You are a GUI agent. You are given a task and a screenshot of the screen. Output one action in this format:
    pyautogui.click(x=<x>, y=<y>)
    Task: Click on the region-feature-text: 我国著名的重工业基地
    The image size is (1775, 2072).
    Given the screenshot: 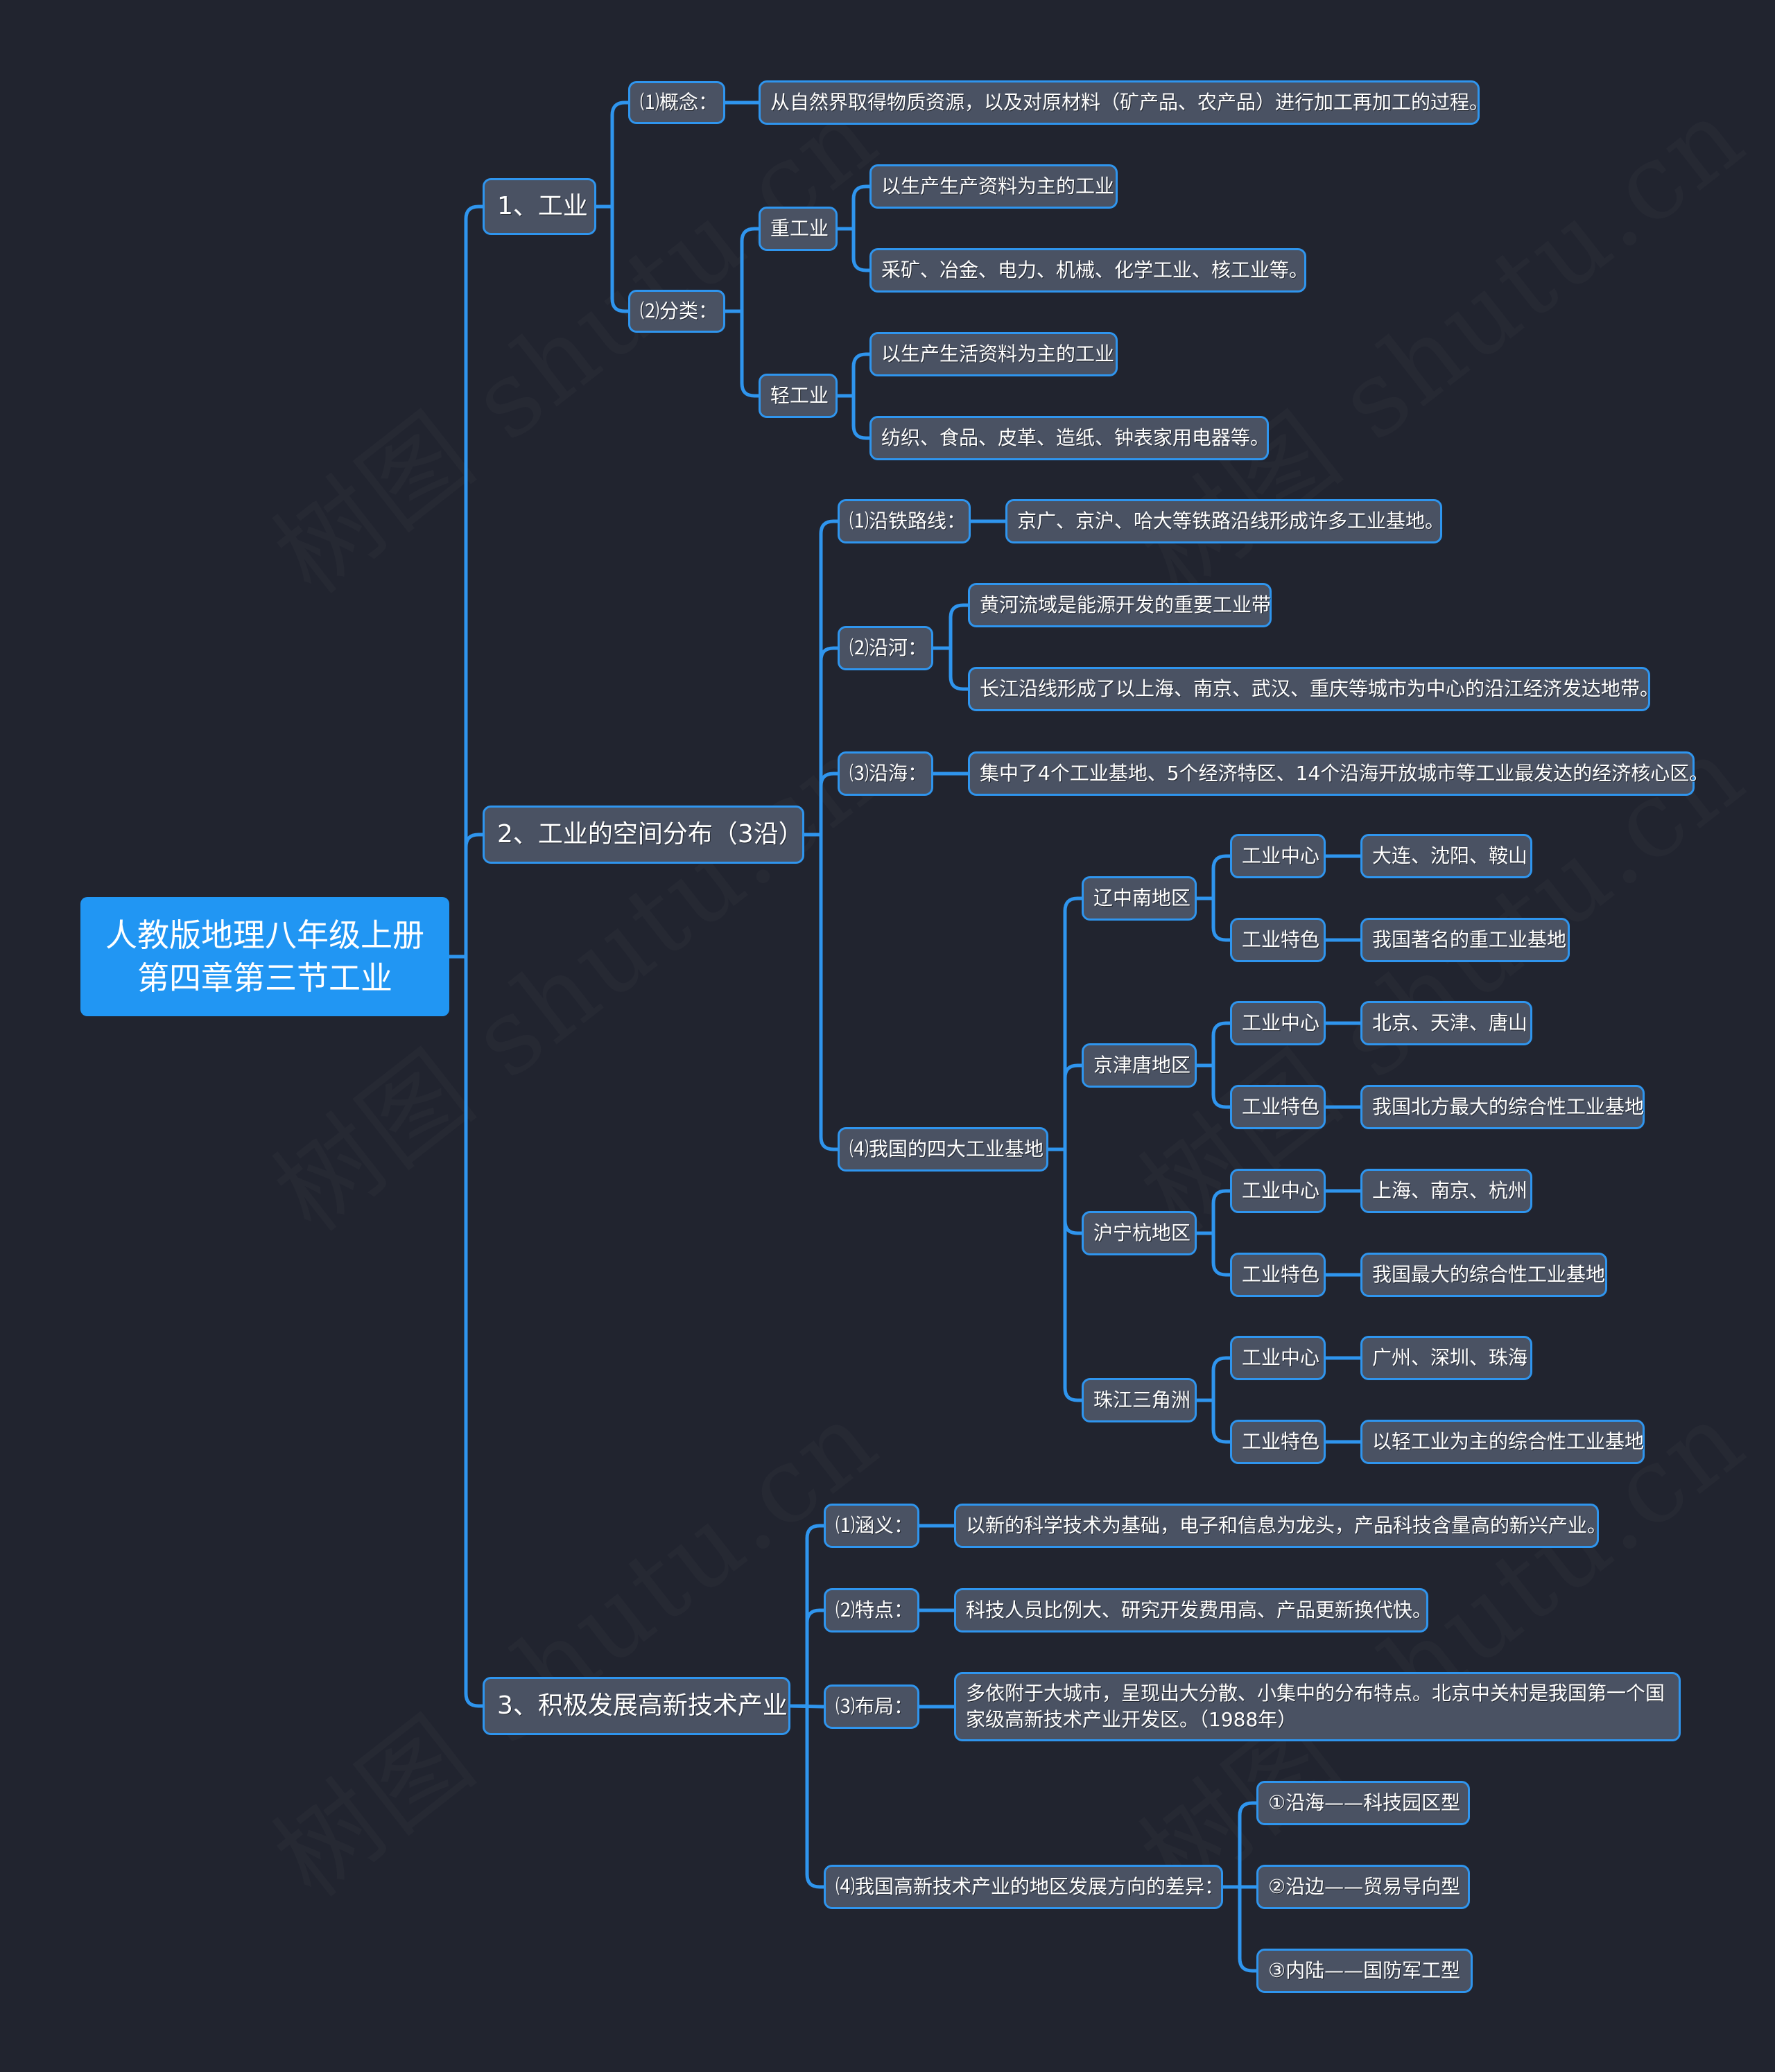 What is the action you would take?
    pyautogui.click(x=1465, y=940)
    